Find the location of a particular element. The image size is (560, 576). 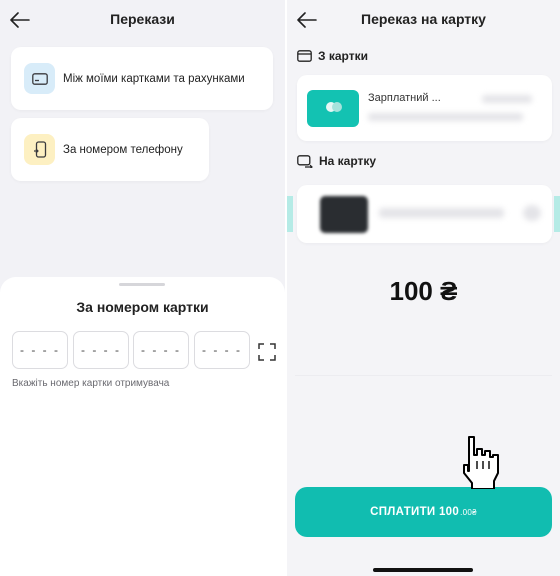

phone-transfer-icon is located at coordinates (39, 149).